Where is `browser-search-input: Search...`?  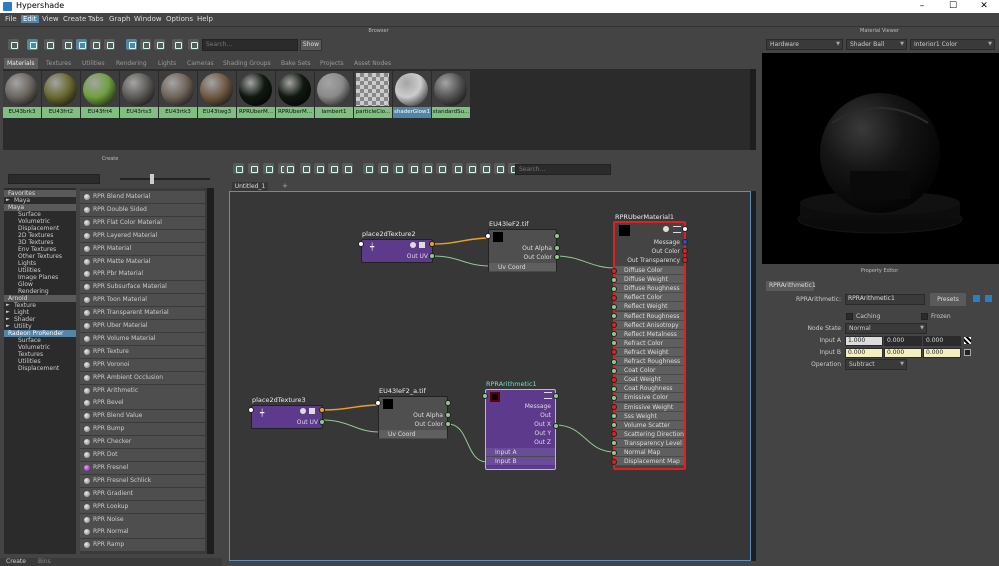 browser-search-input: Search... is located at coordinates (250, 45).